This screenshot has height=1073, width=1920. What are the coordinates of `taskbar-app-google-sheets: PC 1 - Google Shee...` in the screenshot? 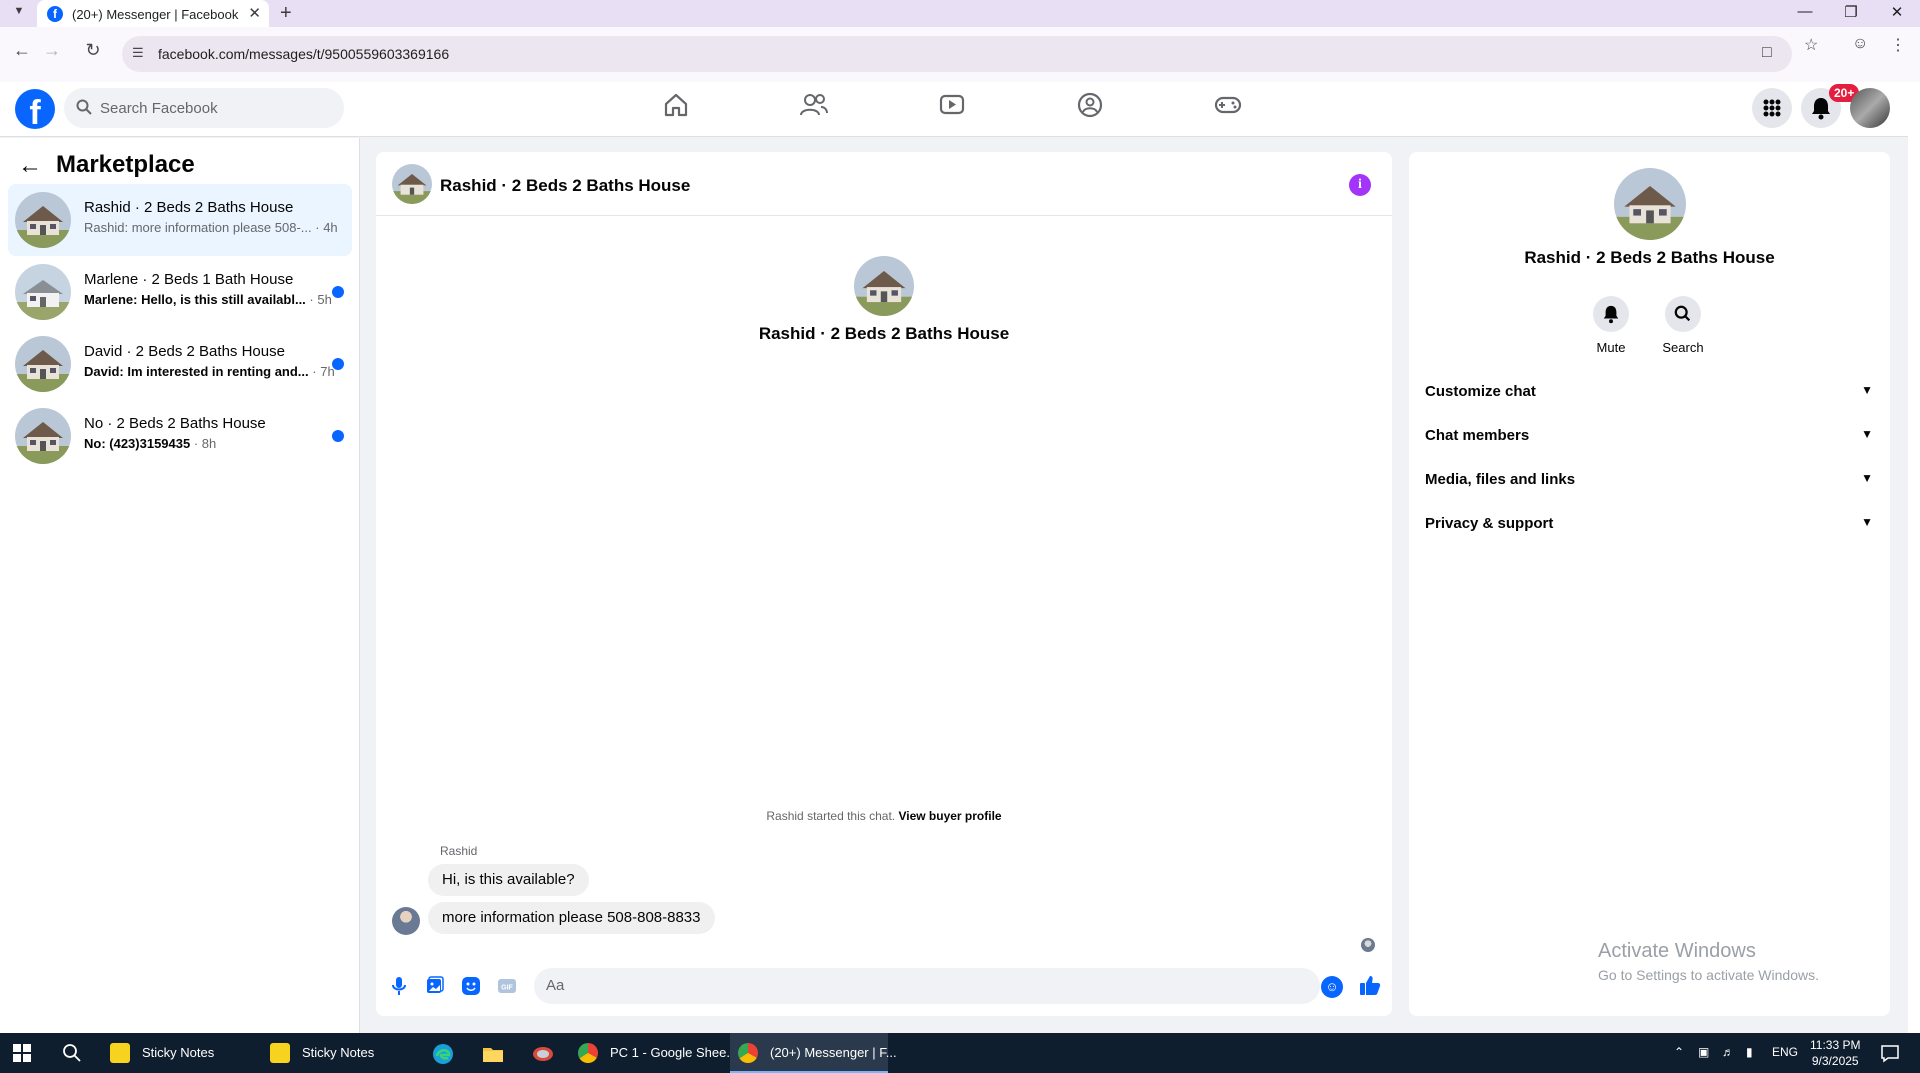 It's located at (653, 1053).